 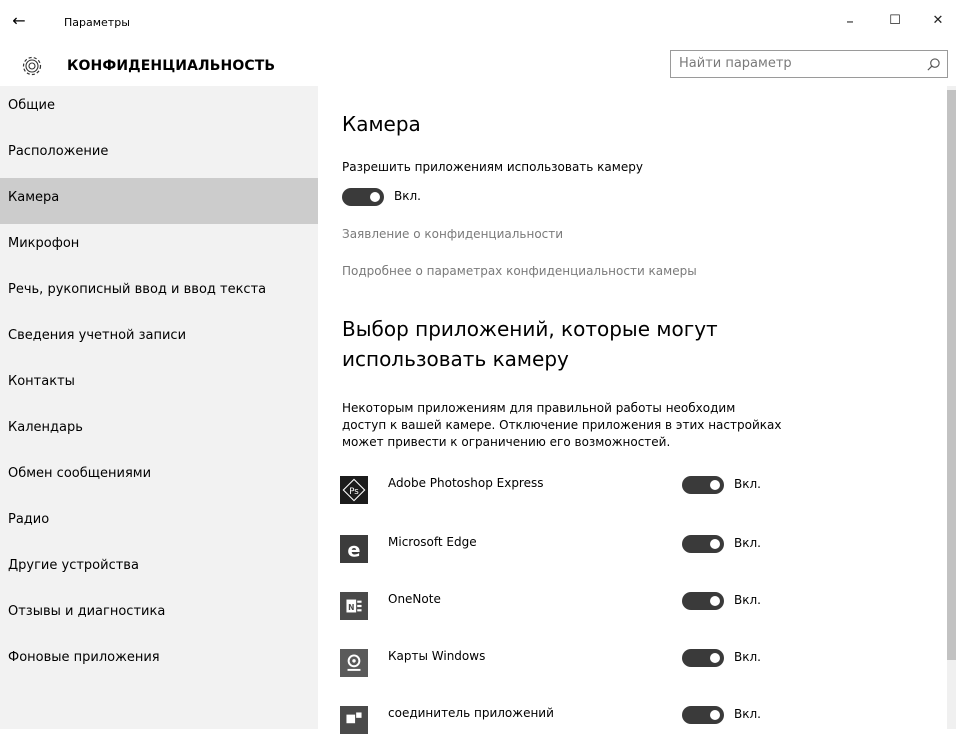 What do you see at coordinates (97, 22) in the screenshot?
I see `window-title: Параметры` at bounding box center [97, 22].